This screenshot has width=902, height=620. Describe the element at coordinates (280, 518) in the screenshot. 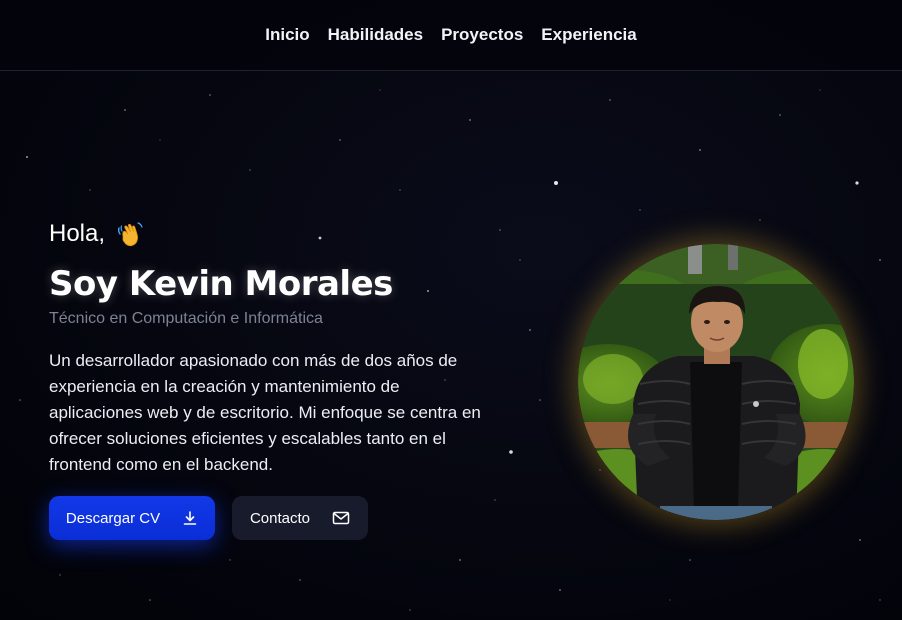

I see `contact-label: Contacto` at that location.